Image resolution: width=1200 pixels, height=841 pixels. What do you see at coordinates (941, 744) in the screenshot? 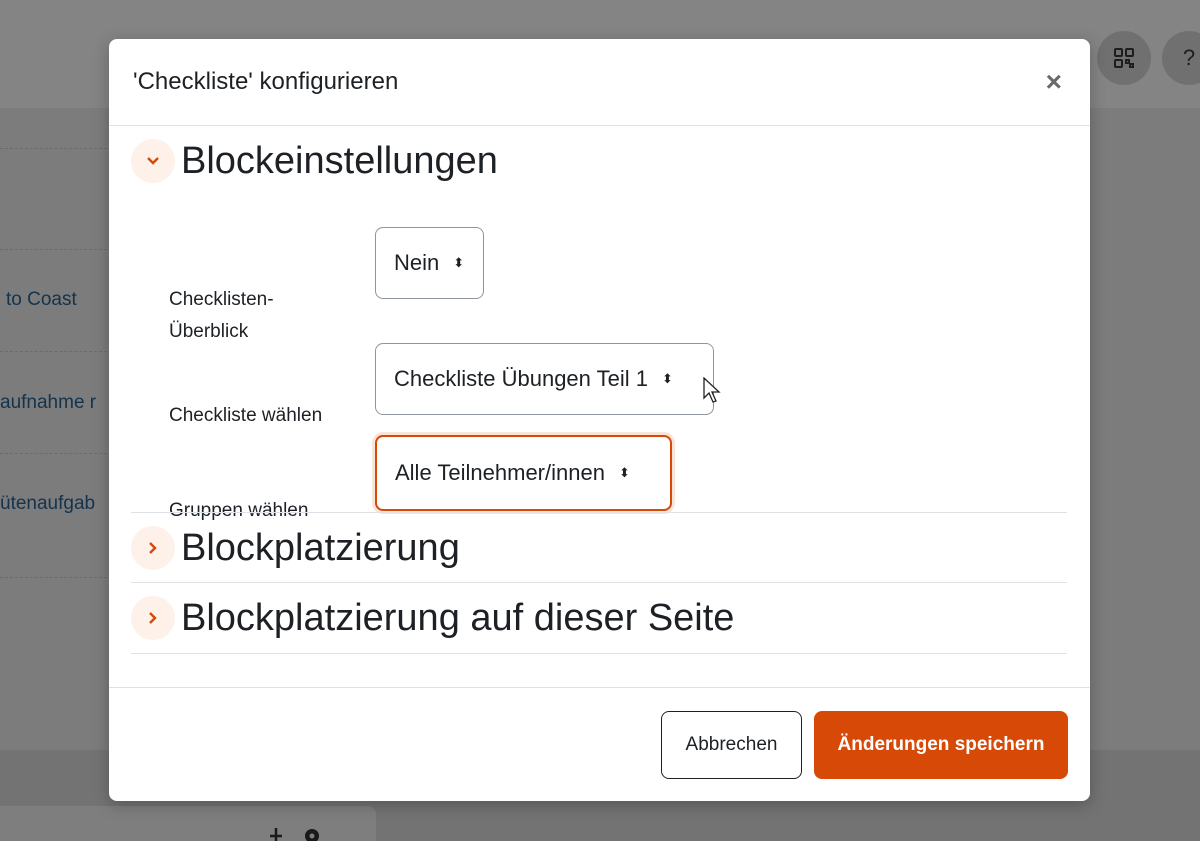
I see `save-changes-button: Änderungen speichern` at bounding box center [941, 744].